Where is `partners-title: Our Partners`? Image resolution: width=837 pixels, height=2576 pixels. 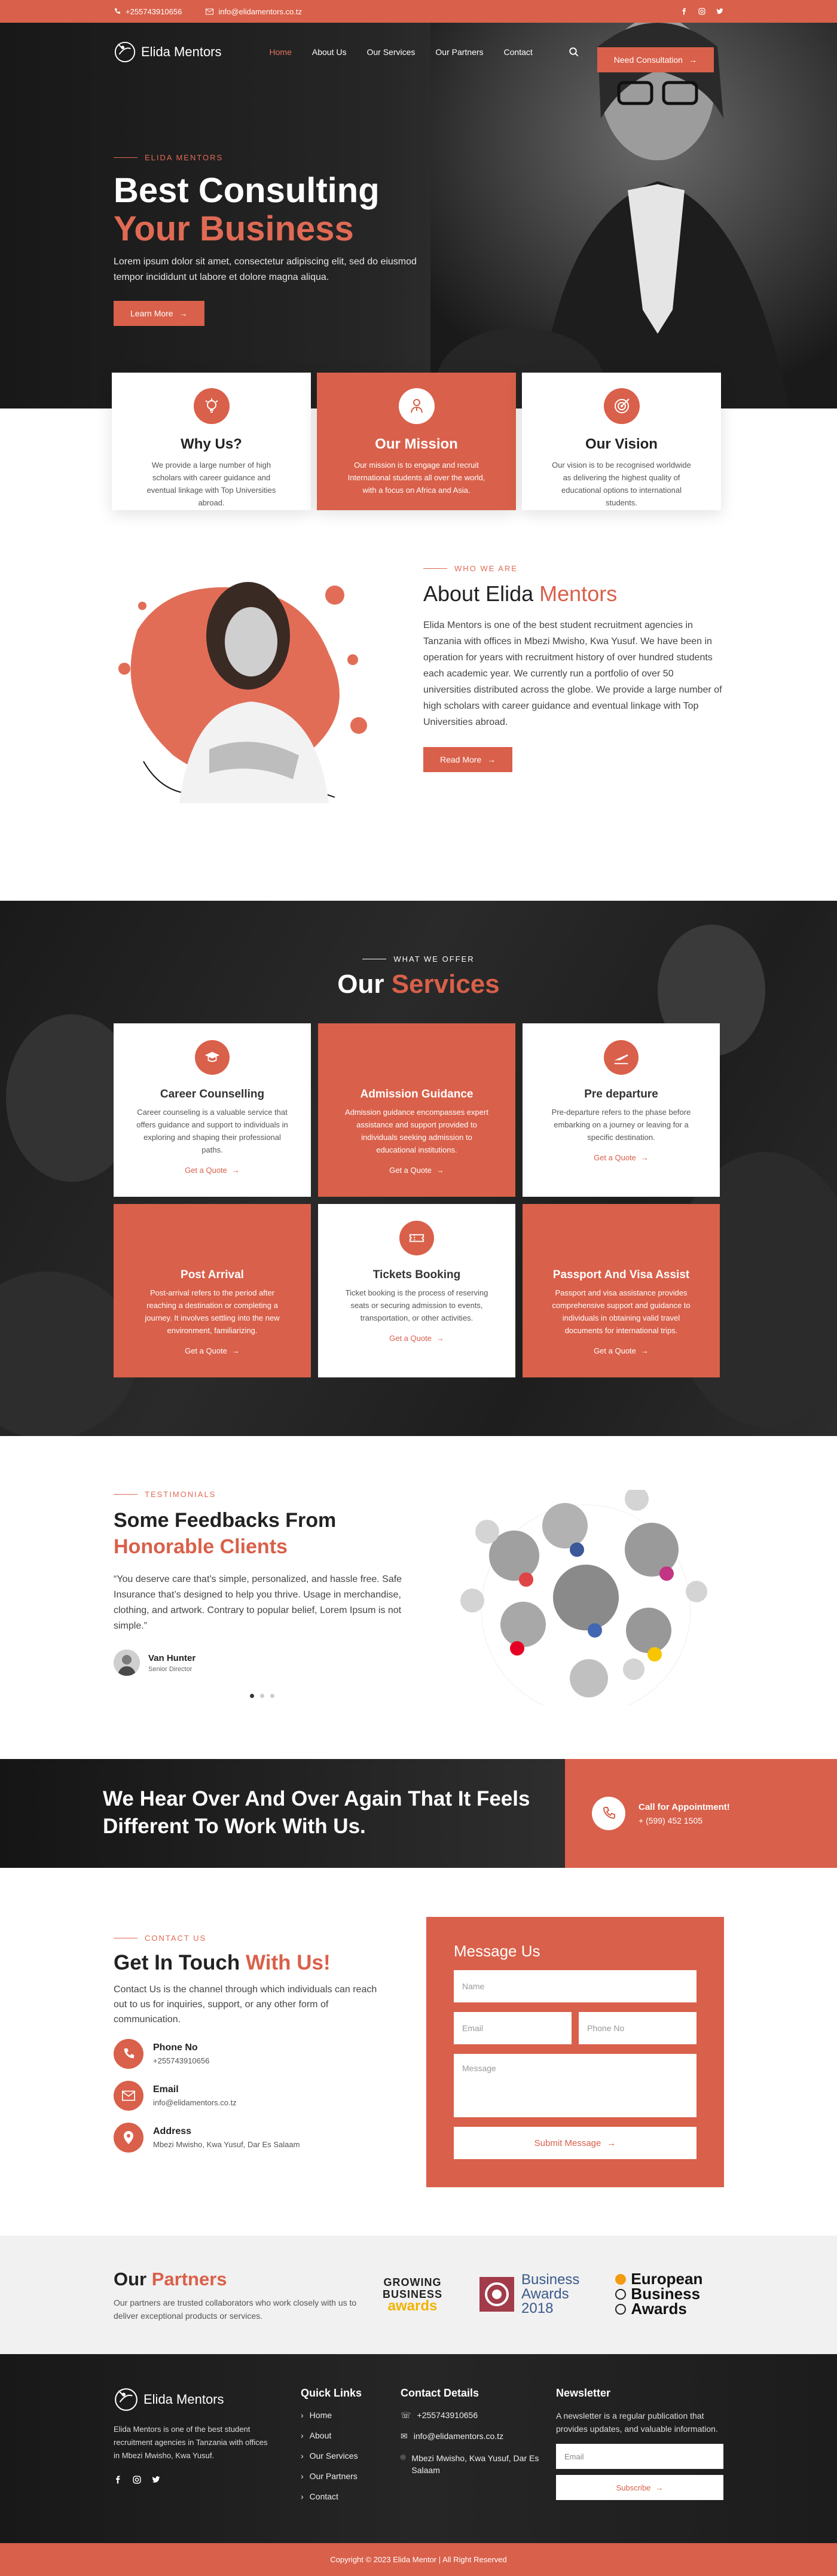 partners-title: Our Partners is located at coordinates (171, 2280).